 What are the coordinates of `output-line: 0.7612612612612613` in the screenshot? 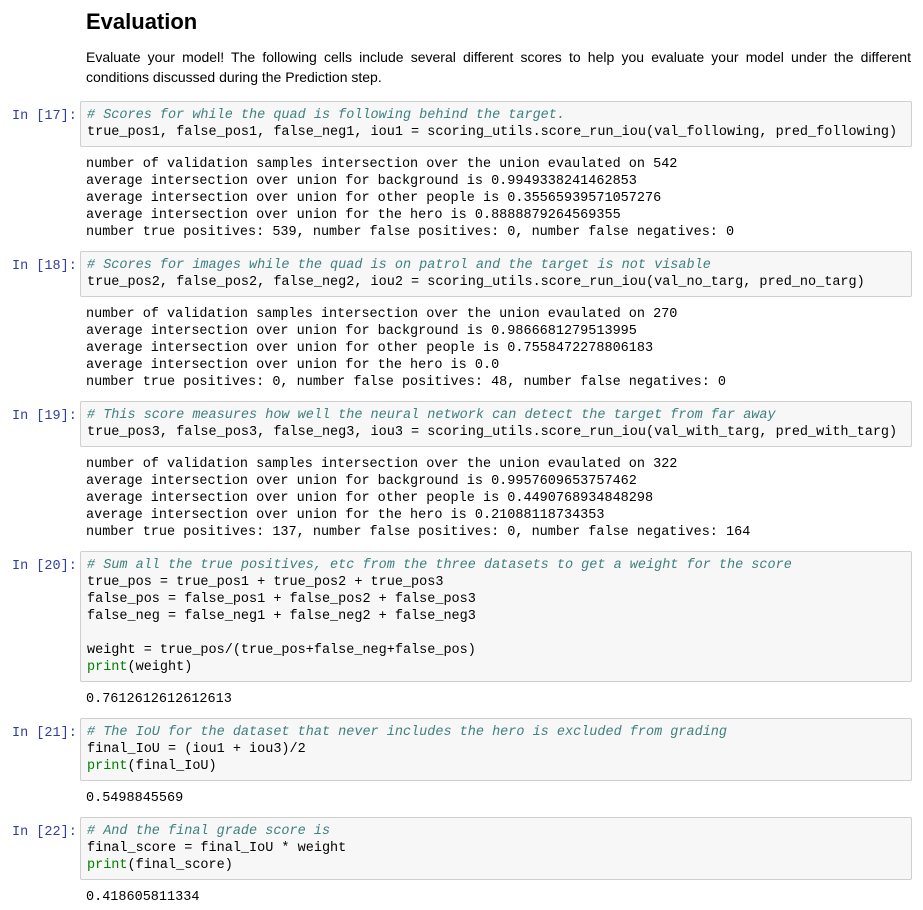 It's located at (159, 699).